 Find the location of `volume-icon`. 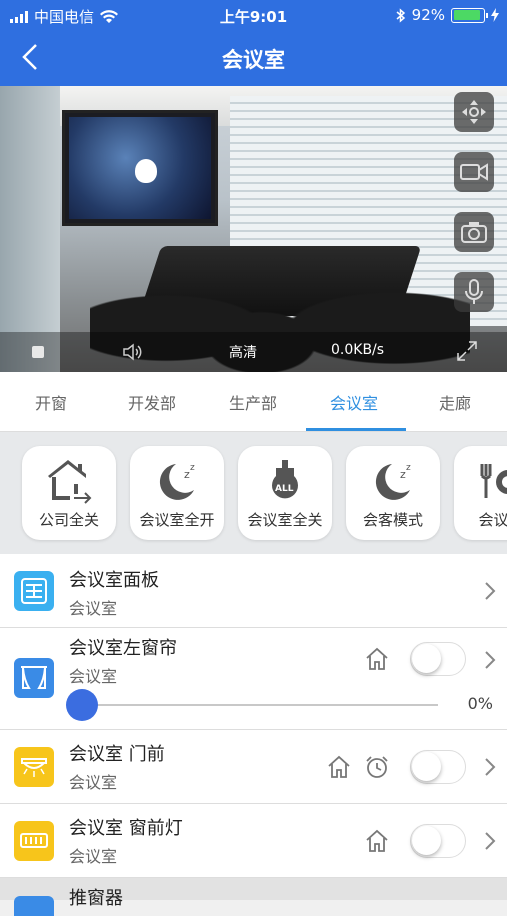

volume-icon is located at coordinates (133, 352).